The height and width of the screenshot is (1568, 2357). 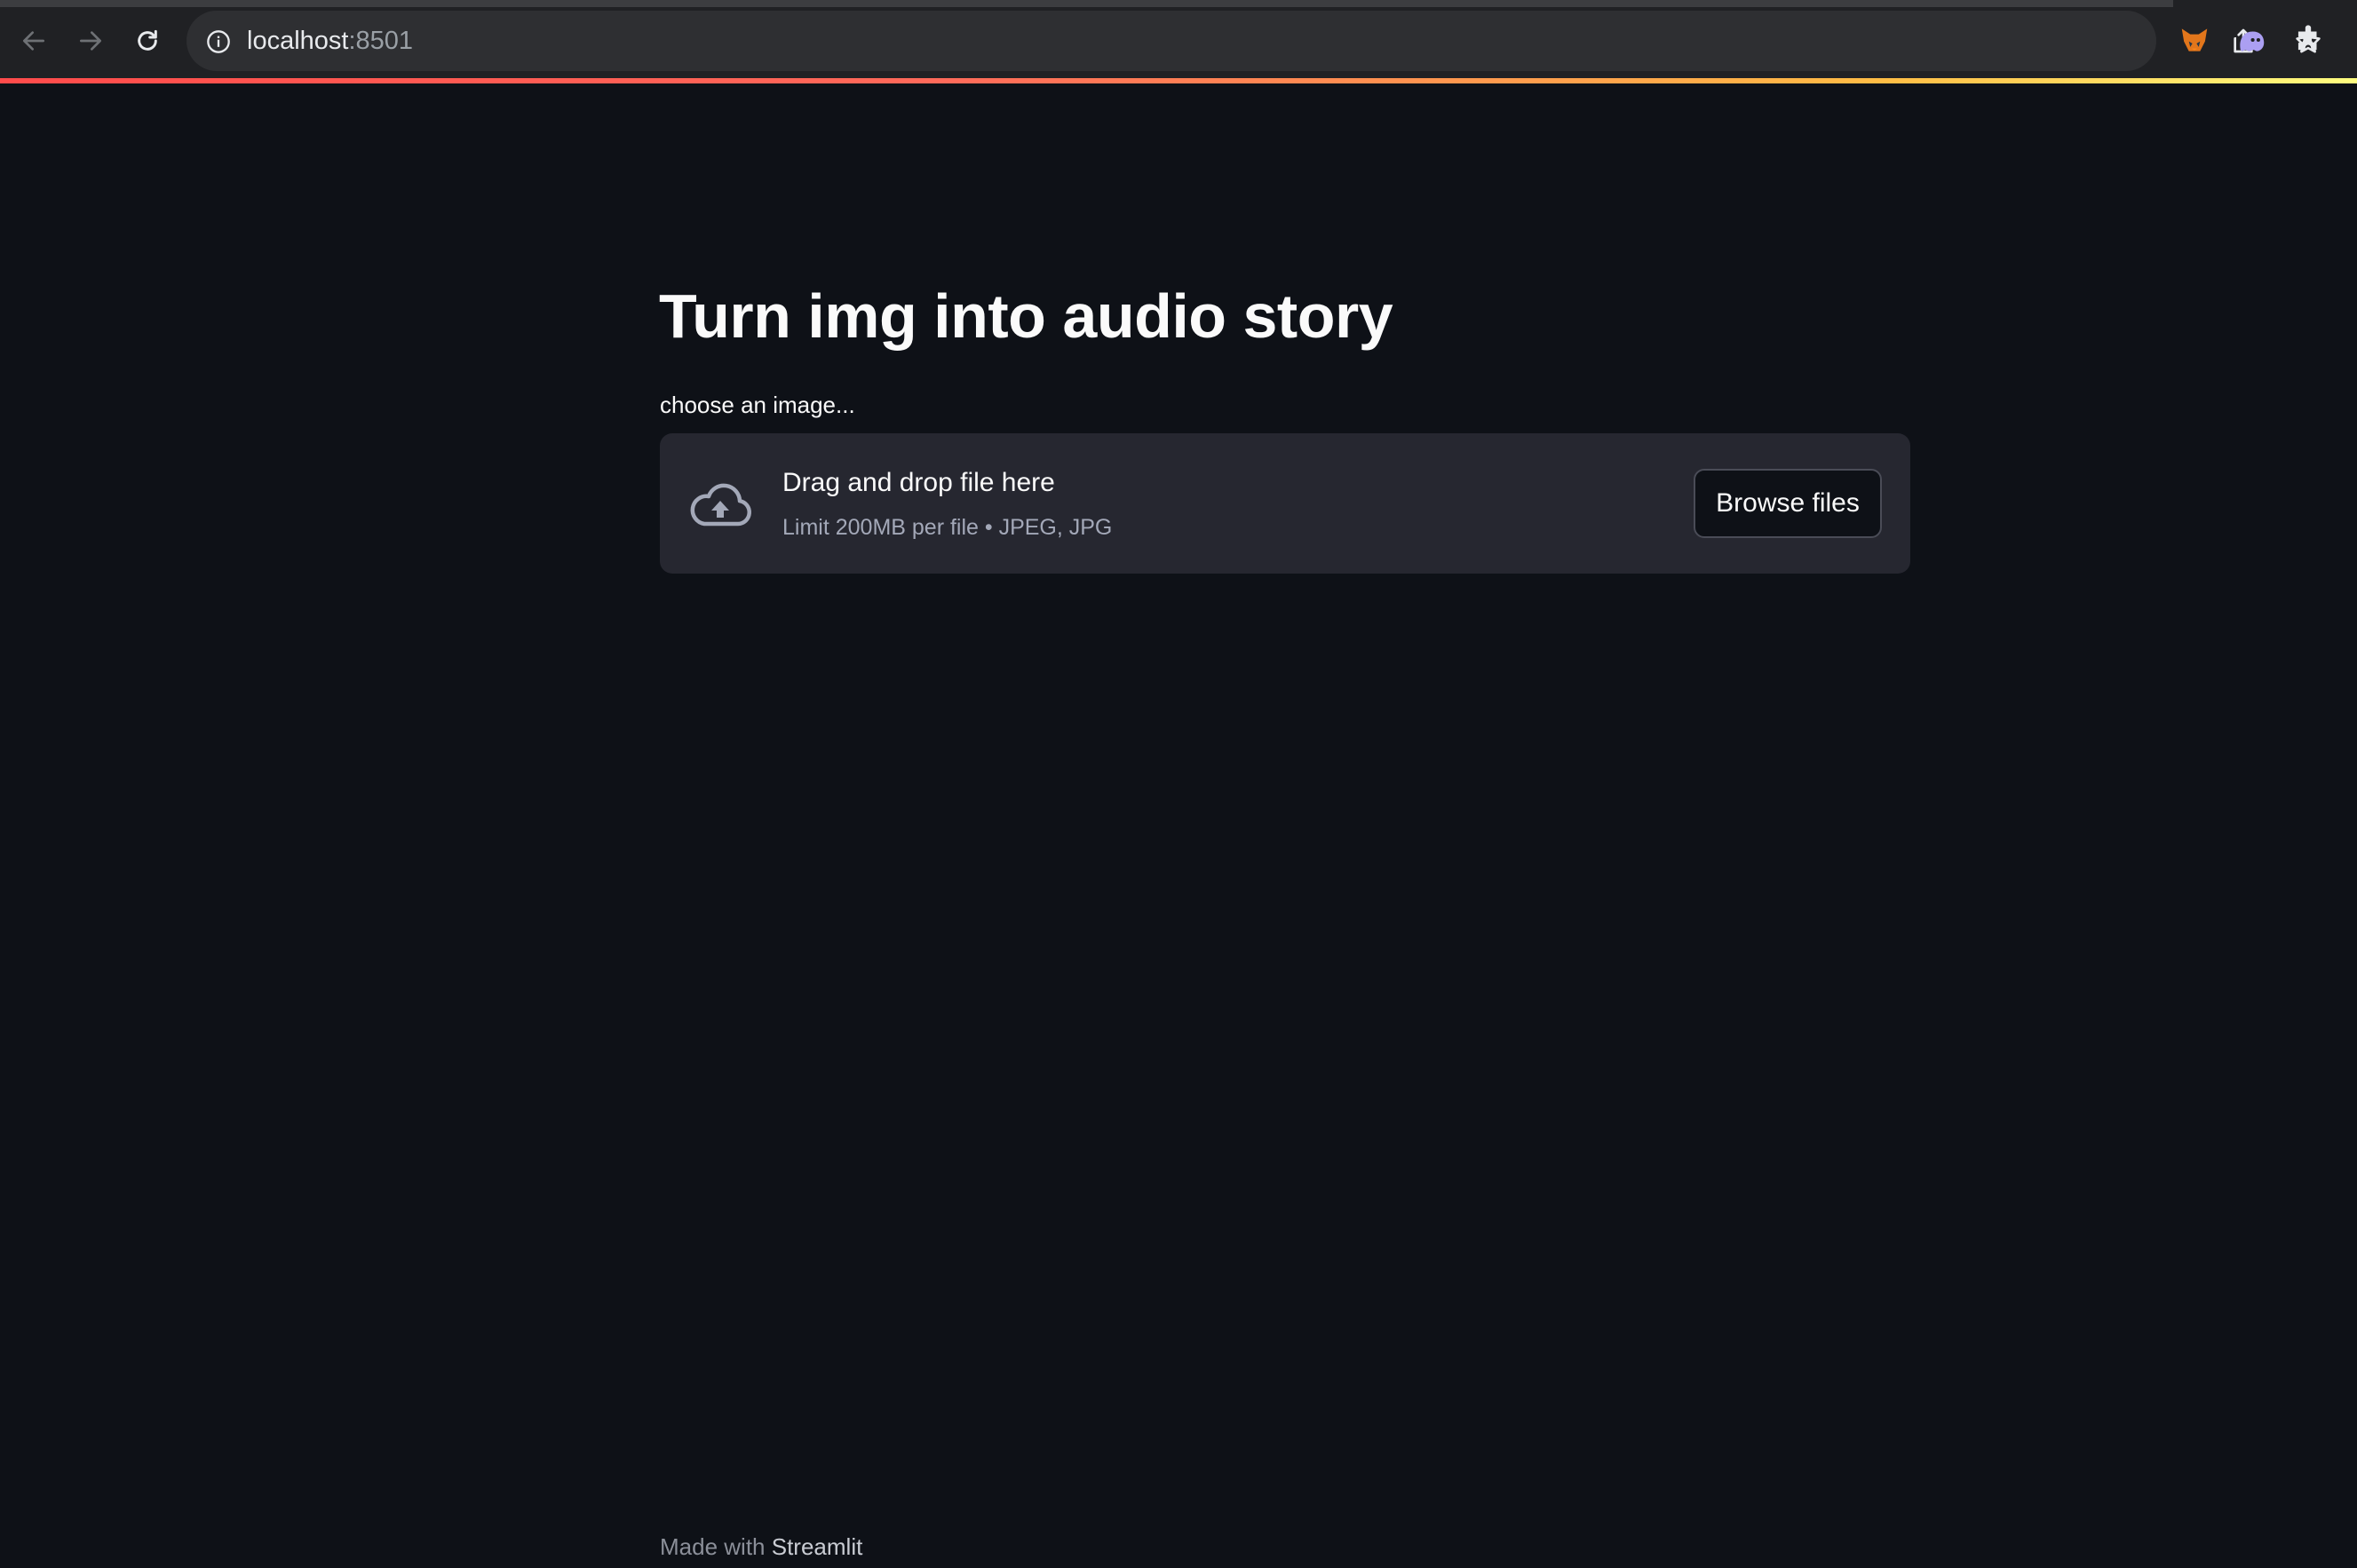 I want to click on browser-toolbar: localhost:8501, so click(x=1178, y=39).